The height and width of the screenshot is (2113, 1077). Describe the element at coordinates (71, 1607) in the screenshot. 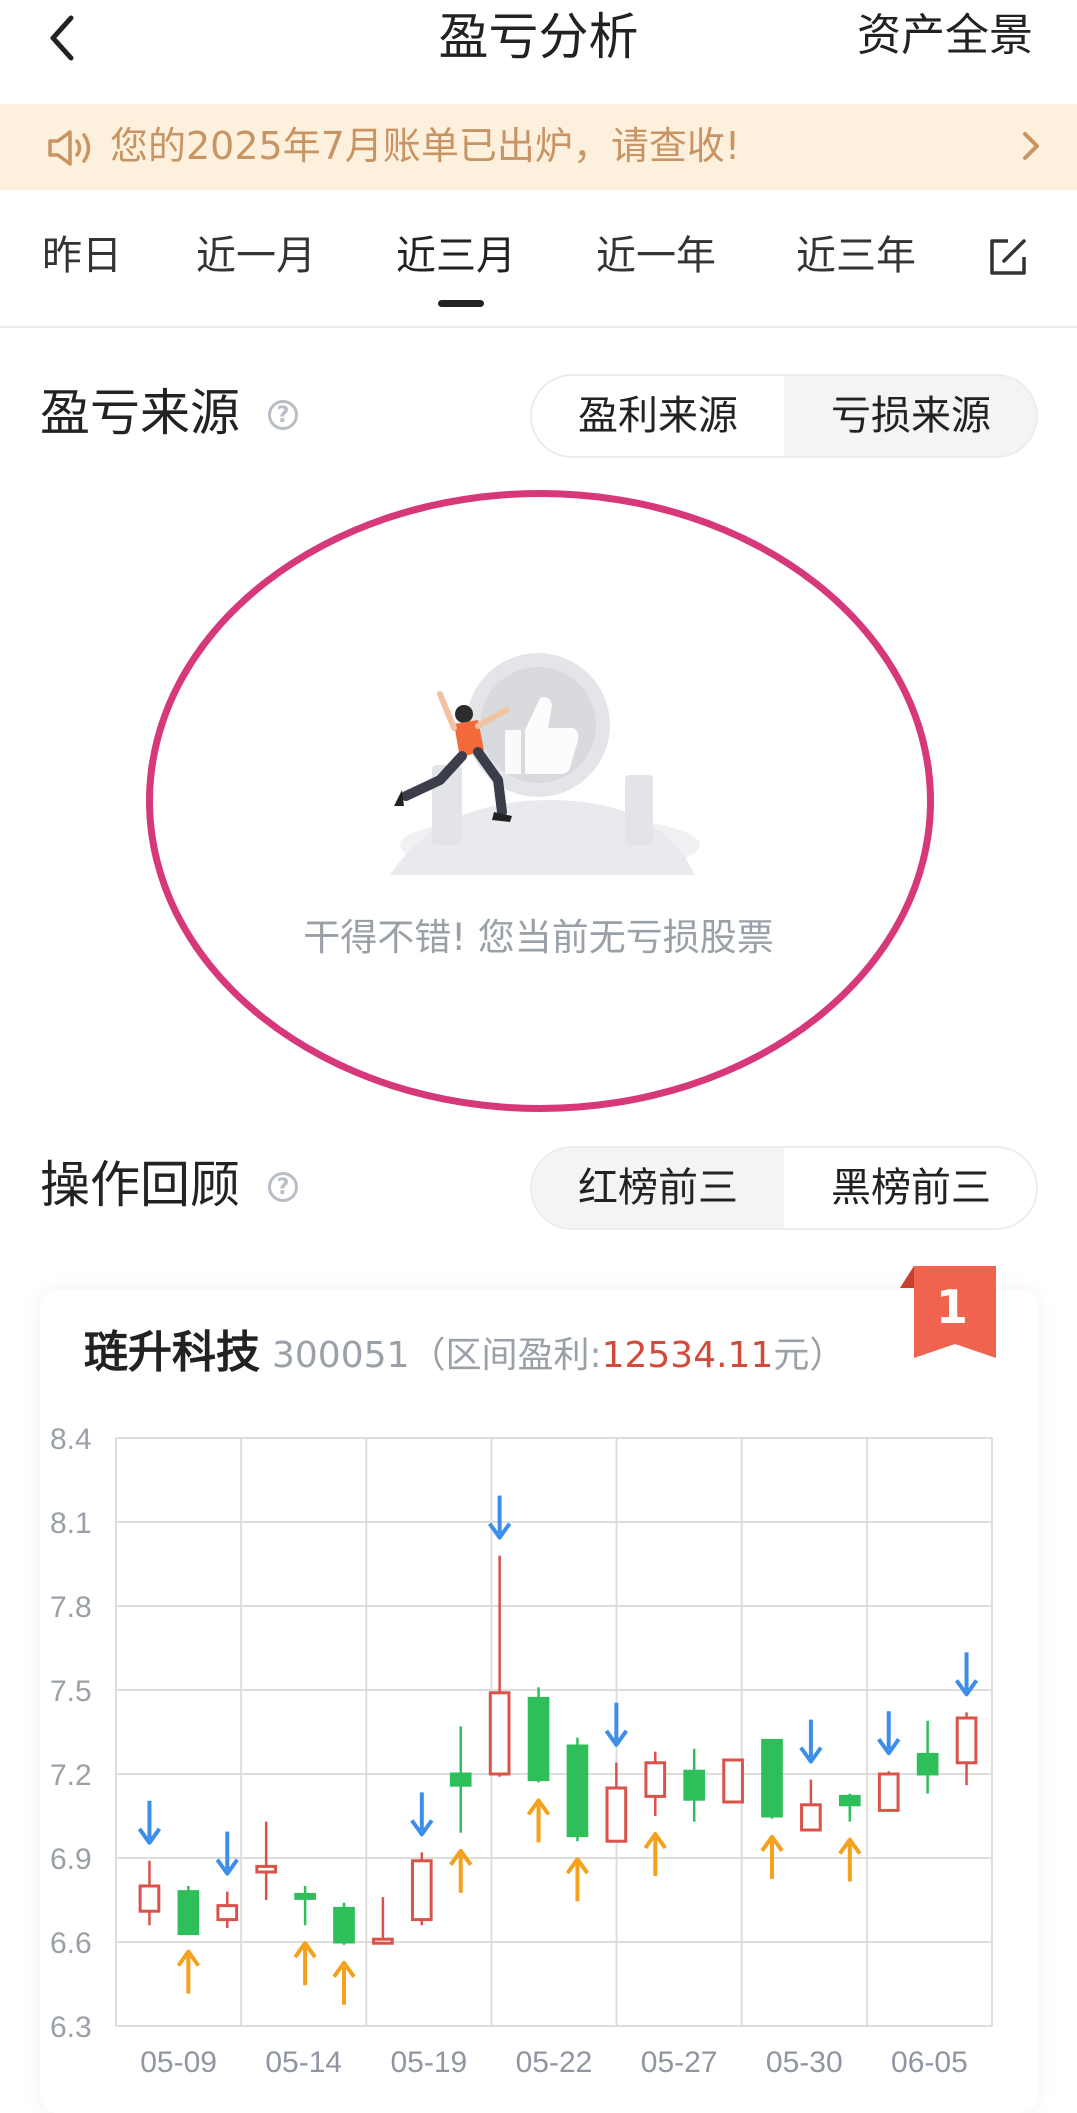

I see `y-tick-label: 7.8` at that location.